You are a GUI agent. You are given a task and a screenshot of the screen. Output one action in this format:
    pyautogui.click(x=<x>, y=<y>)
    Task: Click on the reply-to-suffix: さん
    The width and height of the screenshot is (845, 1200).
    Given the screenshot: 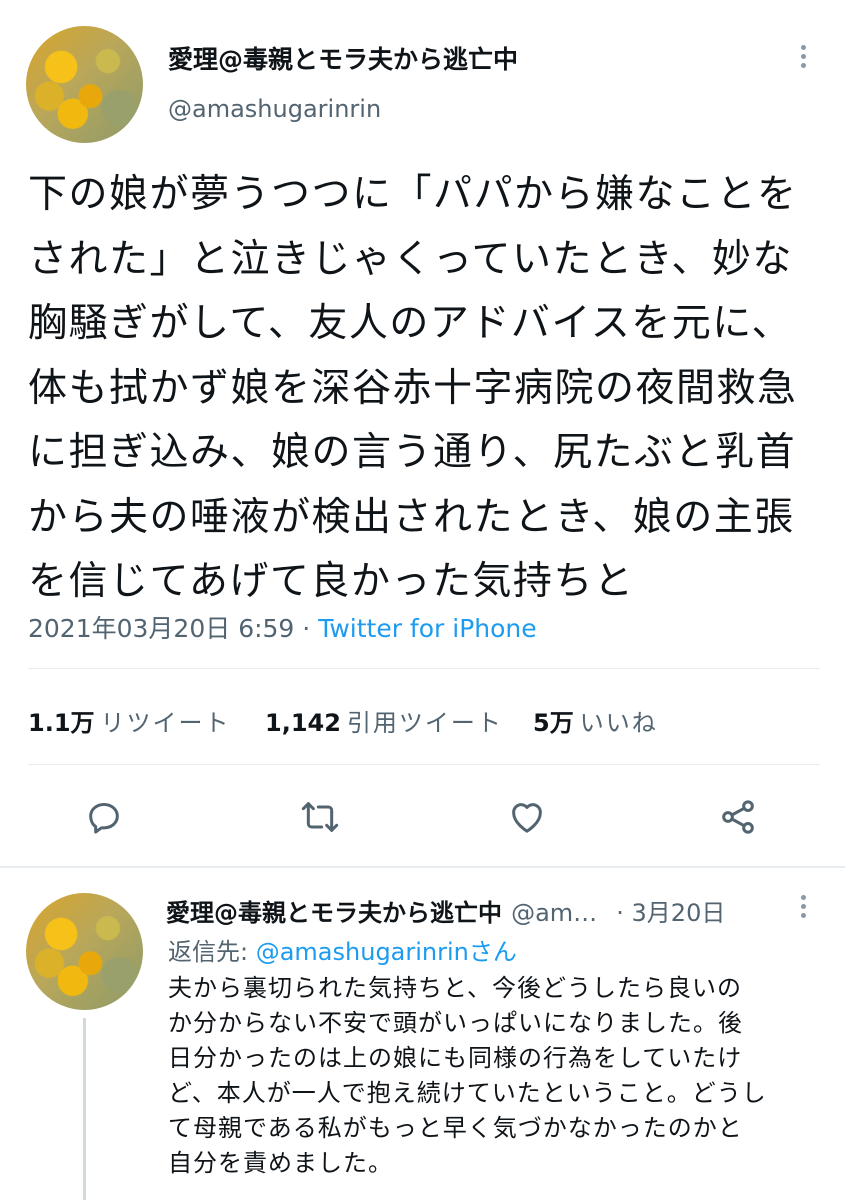 What is the action you would take?
    pyautogui.click(x=492, y=952)
    